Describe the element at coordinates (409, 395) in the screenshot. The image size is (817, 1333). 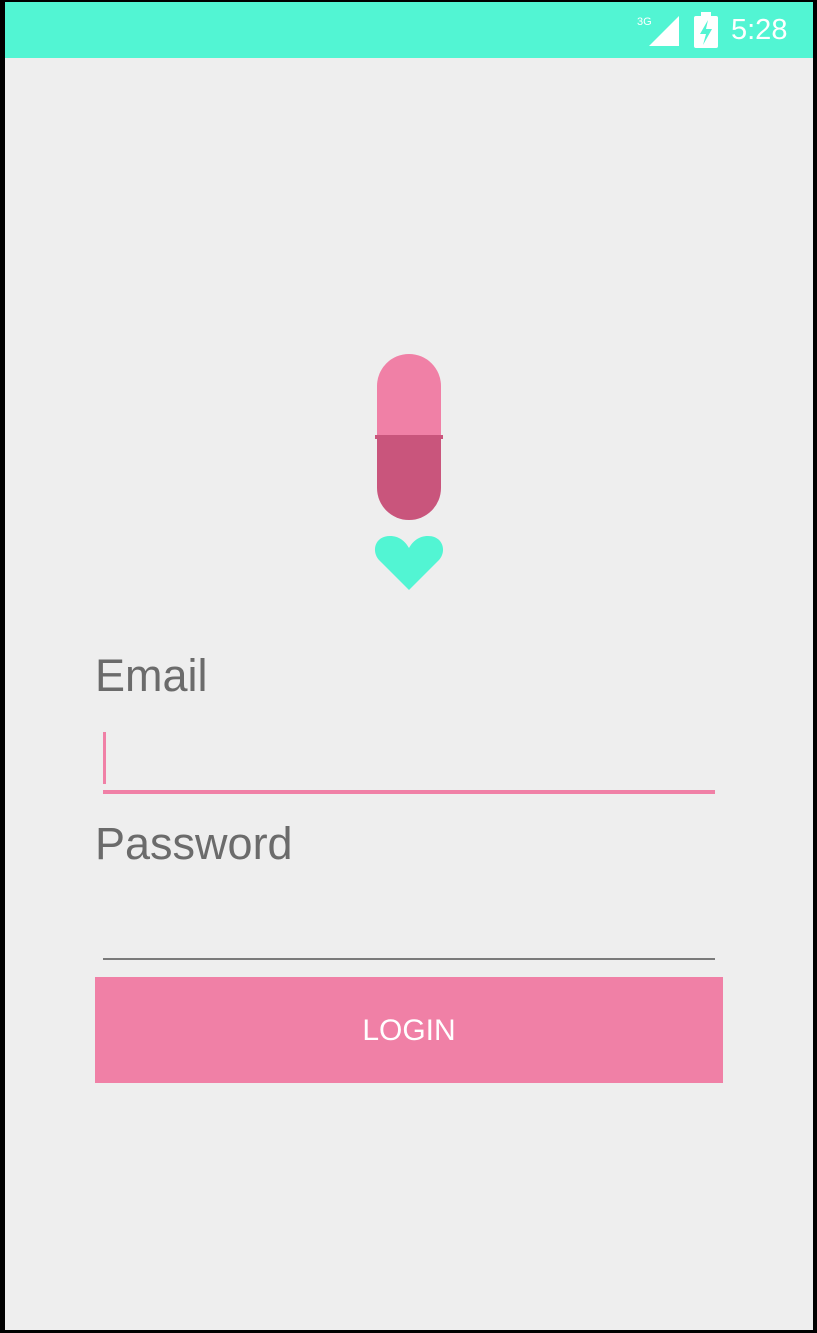
I see `pill-top-half` at that location.